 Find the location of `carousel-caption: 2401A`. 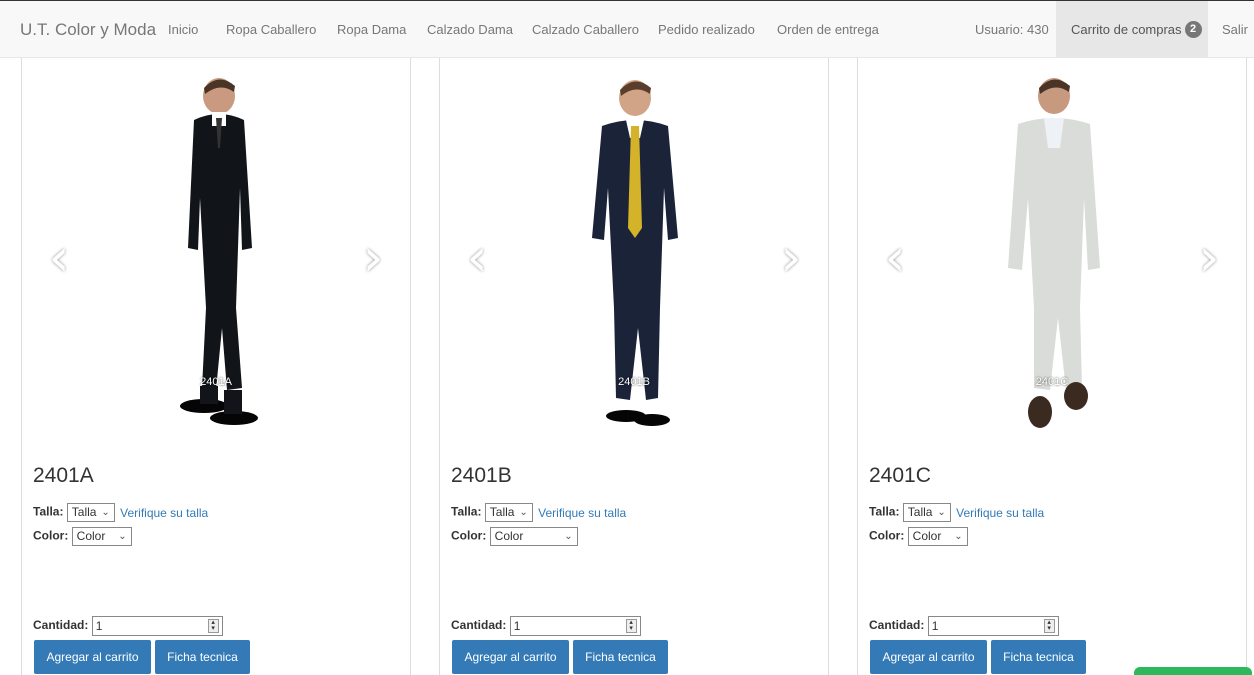

carousel-caption: 2401A is located at coordinates (216, 382).